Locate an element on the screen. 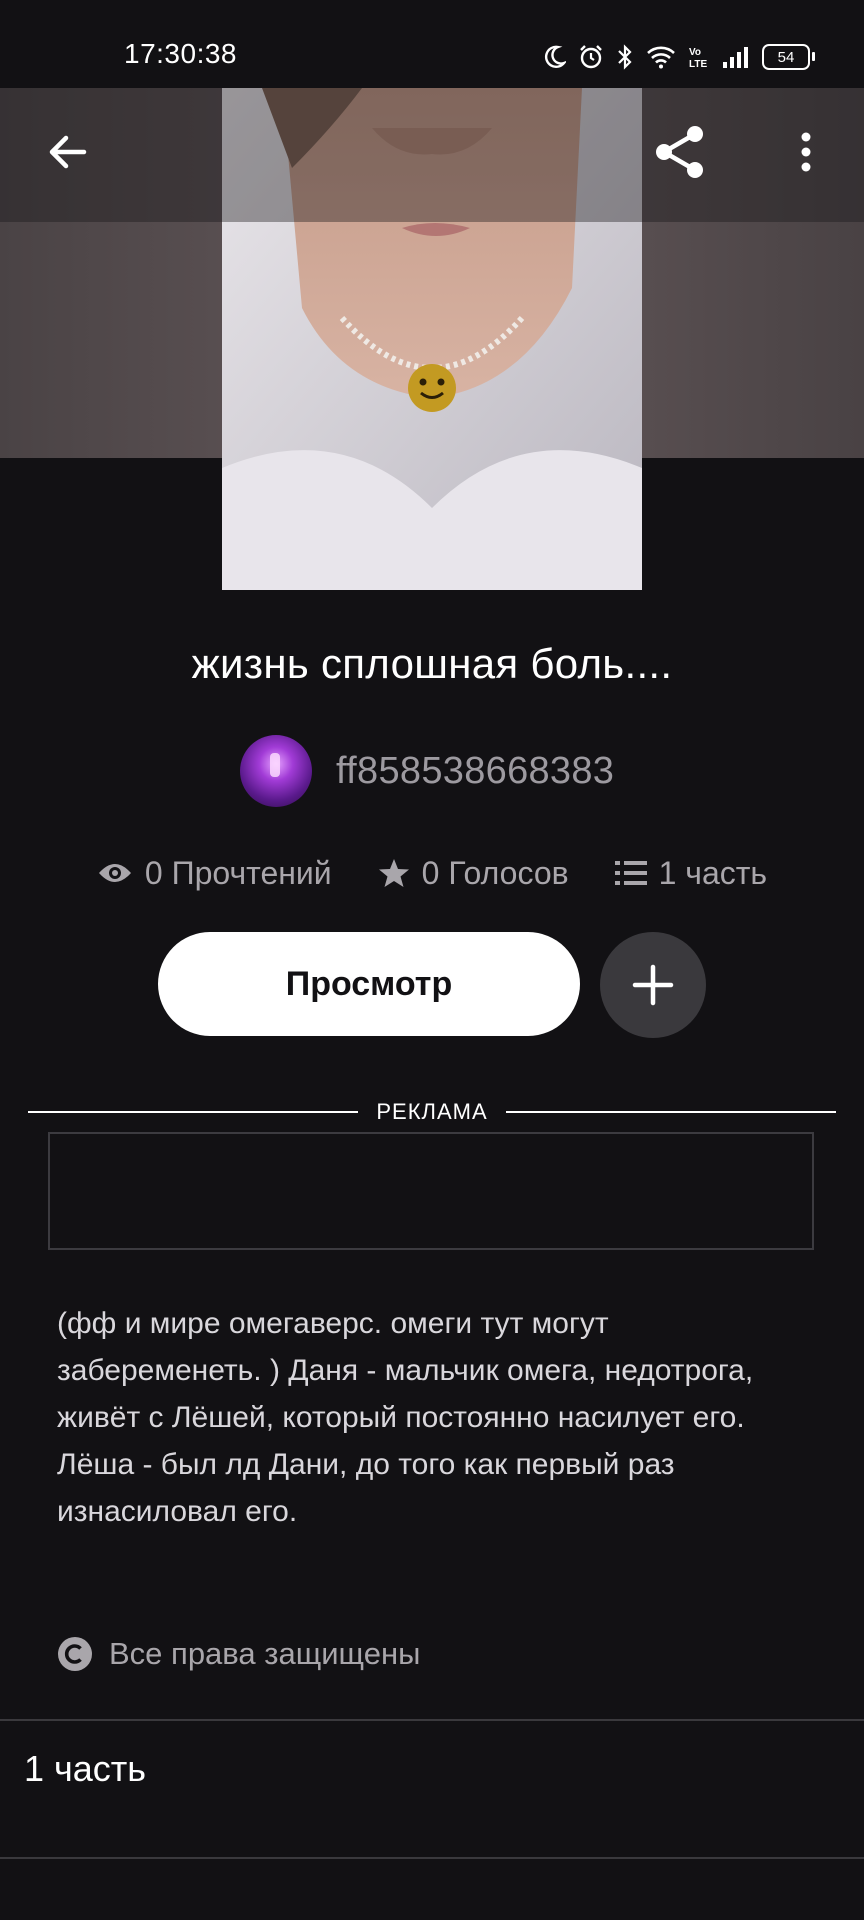 The image size is (864, 1920). share-button is located at coordinates (680, 152).